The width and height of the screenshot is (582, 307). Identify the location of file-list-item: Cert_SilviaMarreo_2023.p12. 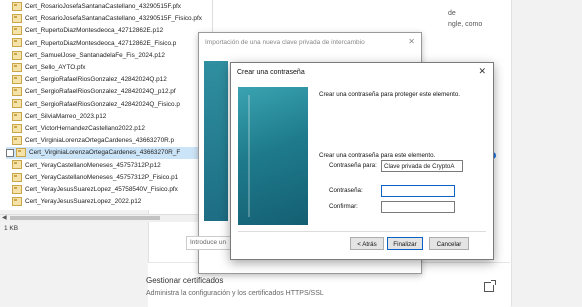
(110, 117).